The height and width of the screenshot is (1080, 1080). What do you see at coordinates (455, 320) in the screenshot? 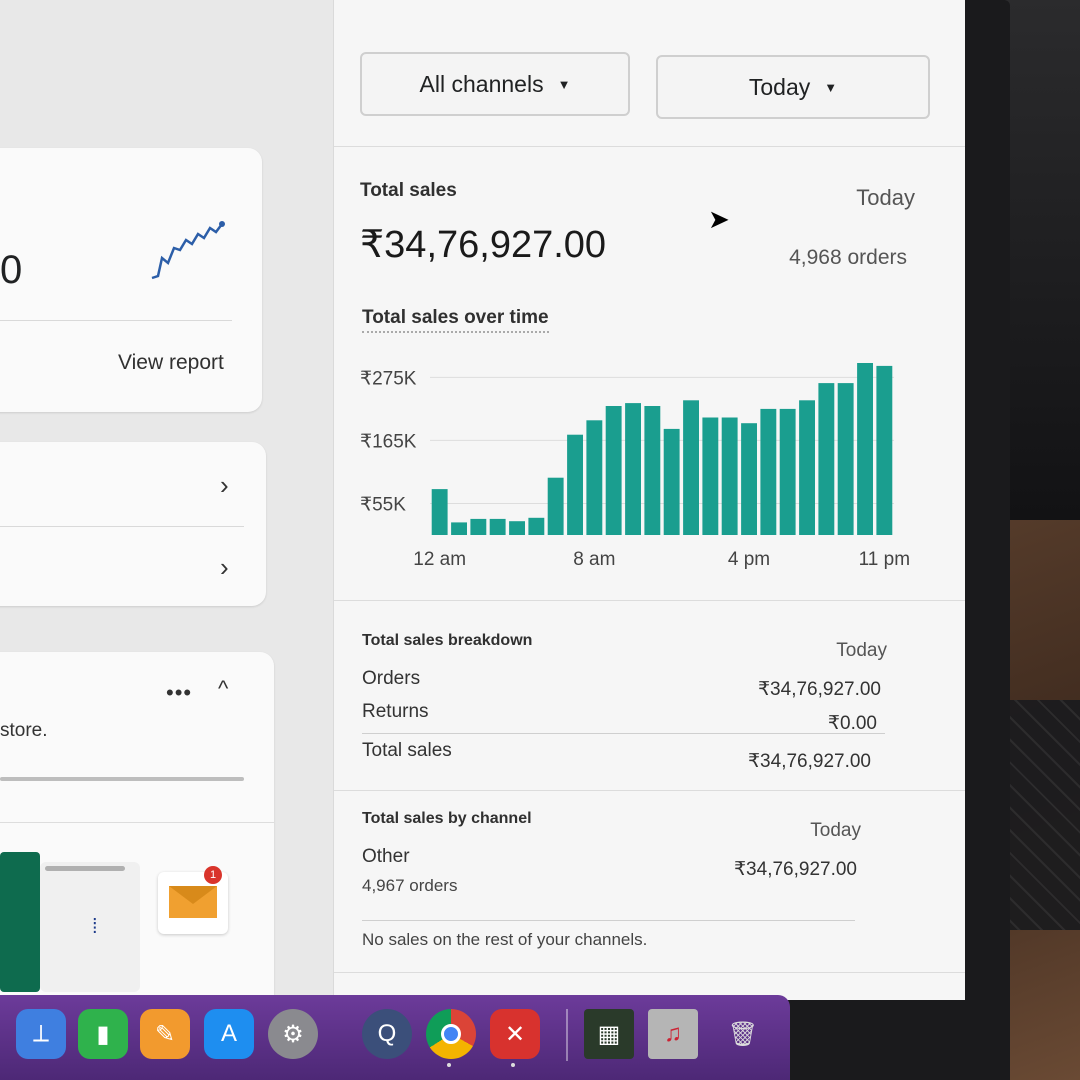
I see `sales-over-time-label: Total sales over time` at bounding box center [455, 320].